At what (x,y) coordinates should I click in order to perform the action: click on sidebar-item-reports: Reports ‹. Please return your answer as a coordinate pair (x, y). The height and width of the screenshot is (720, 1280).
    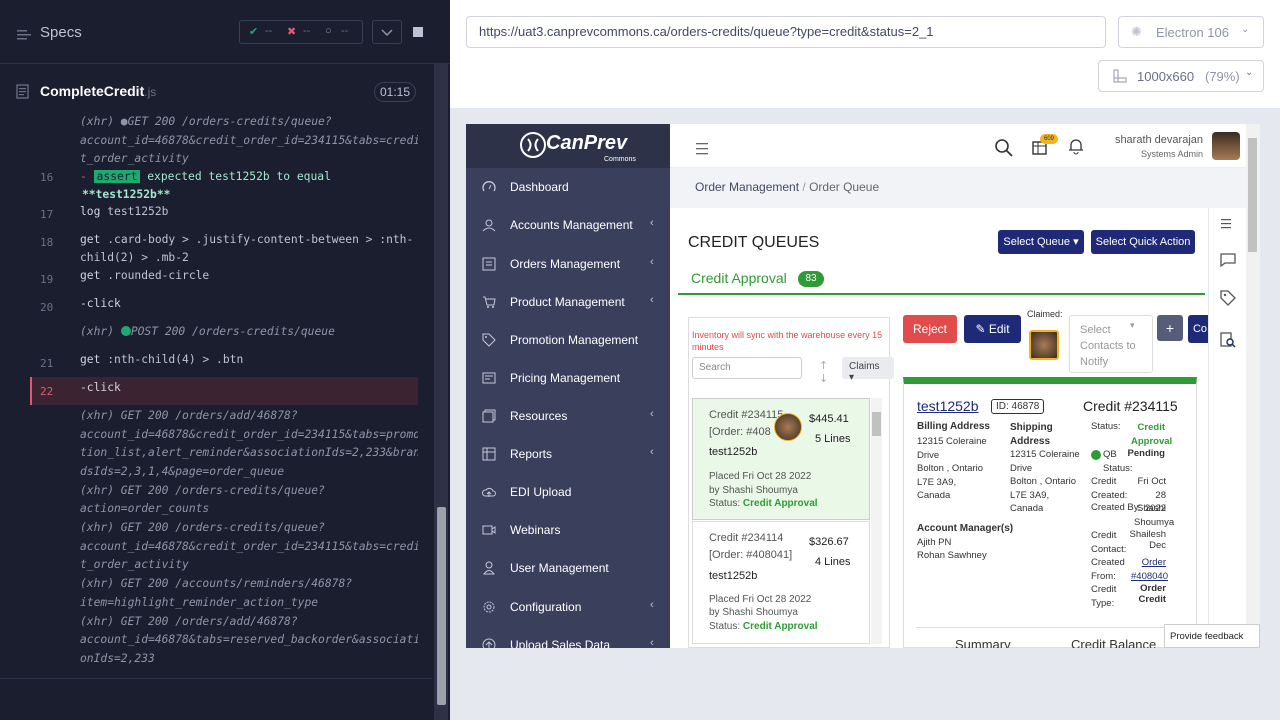
    Looking at the image, I should click on (568, 455).